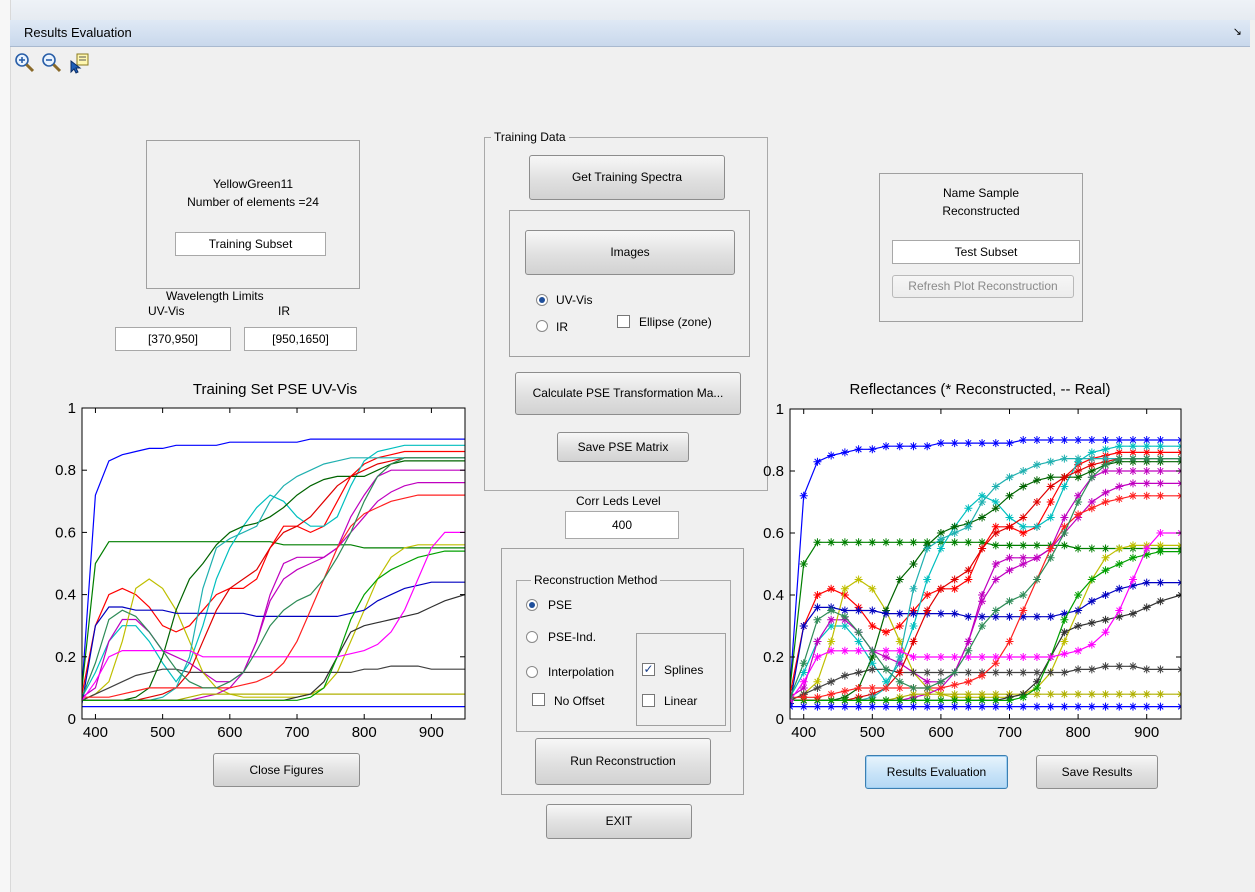 This screenshot has height=892, width=1255. I want to click on y-tick-label: 0.2, so click(773, 657).